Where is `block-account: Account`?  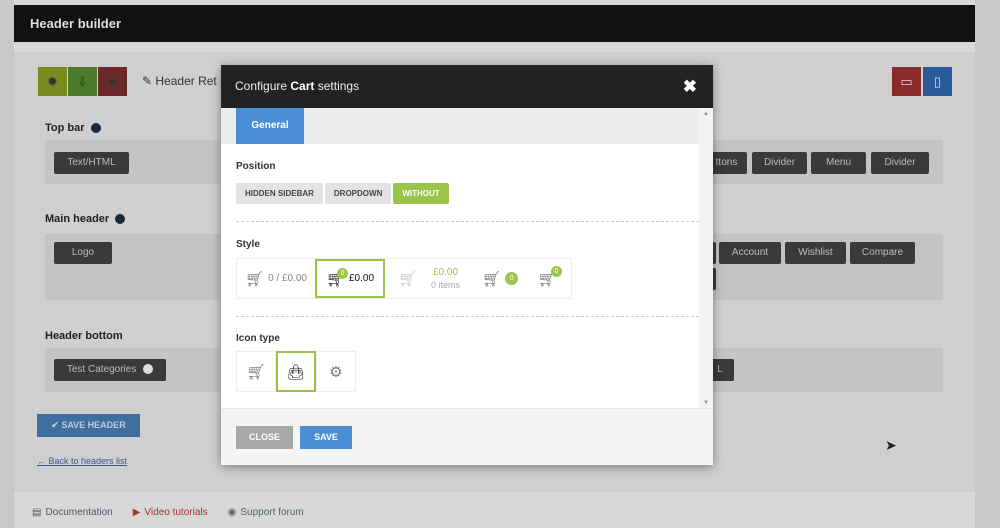 block-account: Account is located at coordinates (750, 253).